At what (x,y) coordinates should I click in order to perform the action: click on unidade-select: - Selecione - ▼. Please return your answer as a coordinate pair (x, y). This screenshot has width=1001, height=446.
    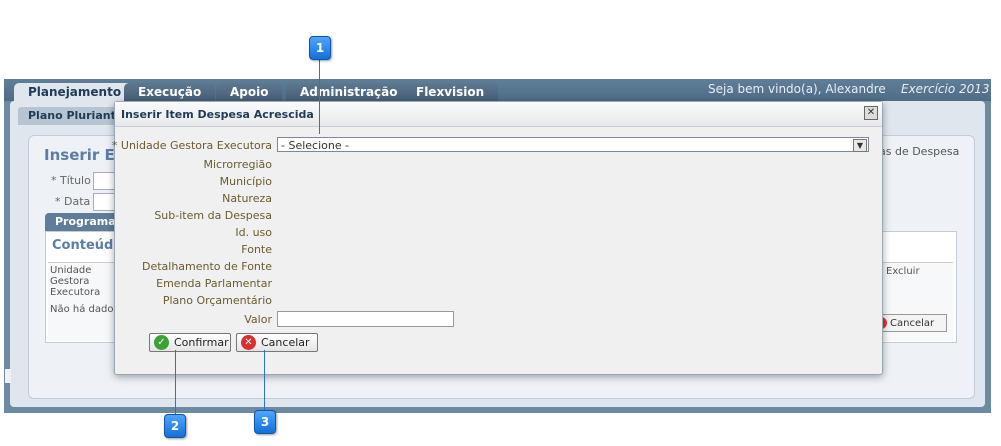
    Looking at the image, I should click on (573, 144).